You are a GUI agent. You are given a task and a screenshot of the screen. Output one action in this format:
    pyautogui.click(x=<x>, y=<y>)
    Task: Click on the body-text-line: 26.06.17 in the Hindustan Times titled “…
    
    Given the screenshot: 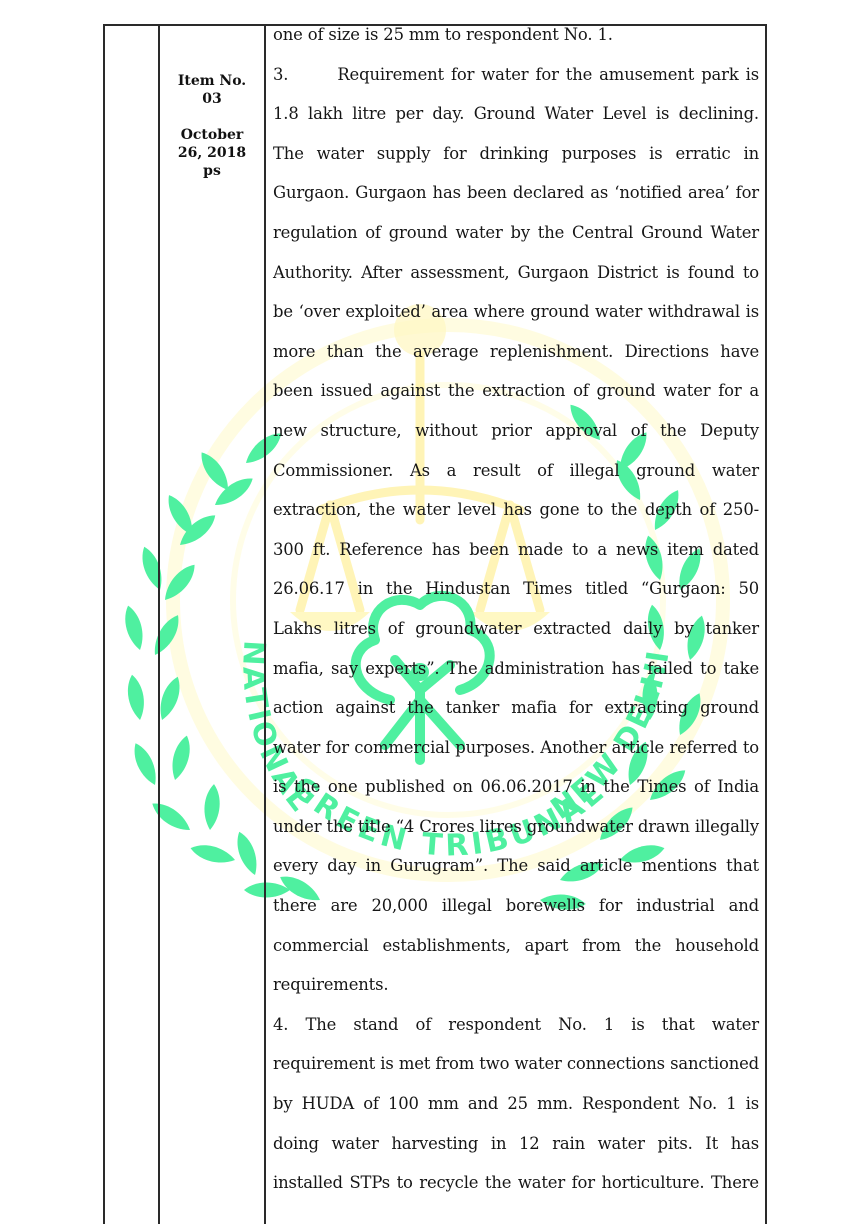 What is the action you would take?
    pyautogui.click(x=516, y=589)
    